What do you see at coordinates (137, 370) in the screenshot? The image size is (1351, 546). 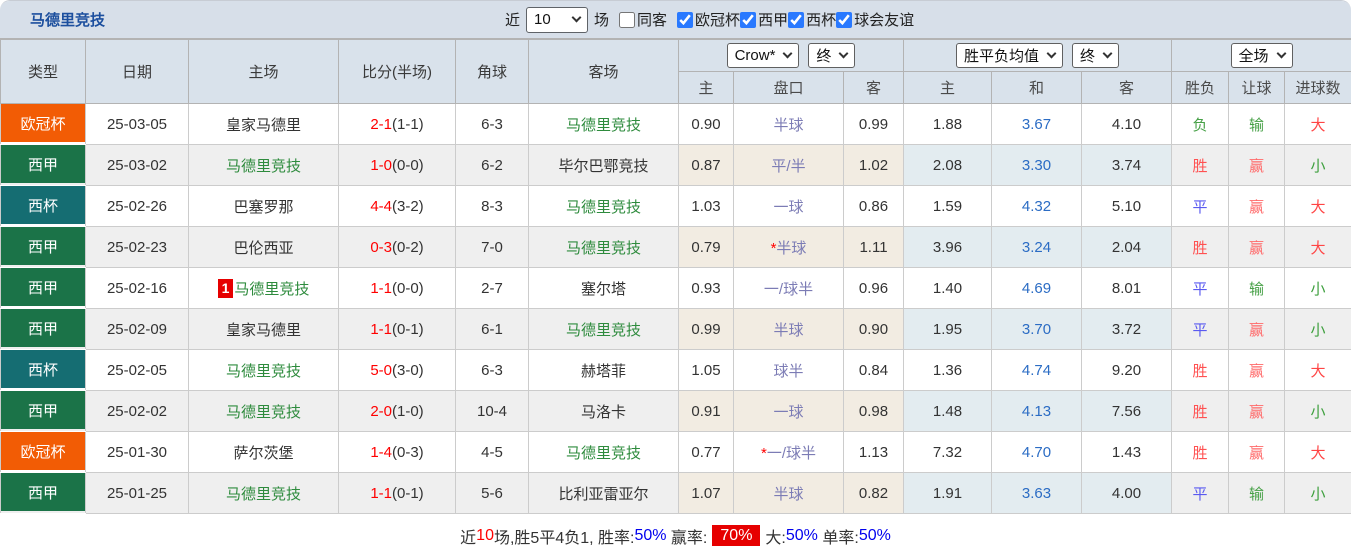 I see `match-date: 25-02-05` at bounding box center [137, 370].